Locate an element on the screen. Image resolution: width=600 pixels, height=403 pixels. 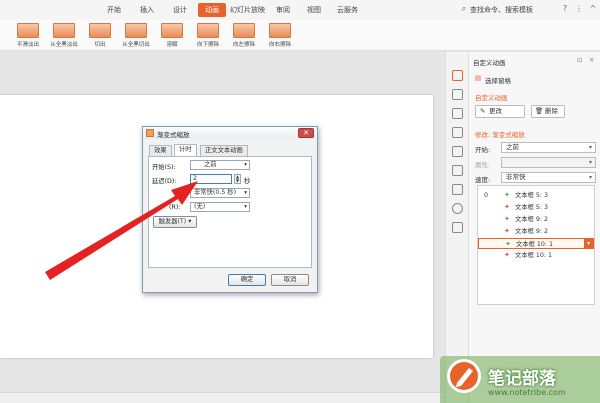
watermark: 笔记部落 www.notetribe.com is located at coordinates (520, 377).